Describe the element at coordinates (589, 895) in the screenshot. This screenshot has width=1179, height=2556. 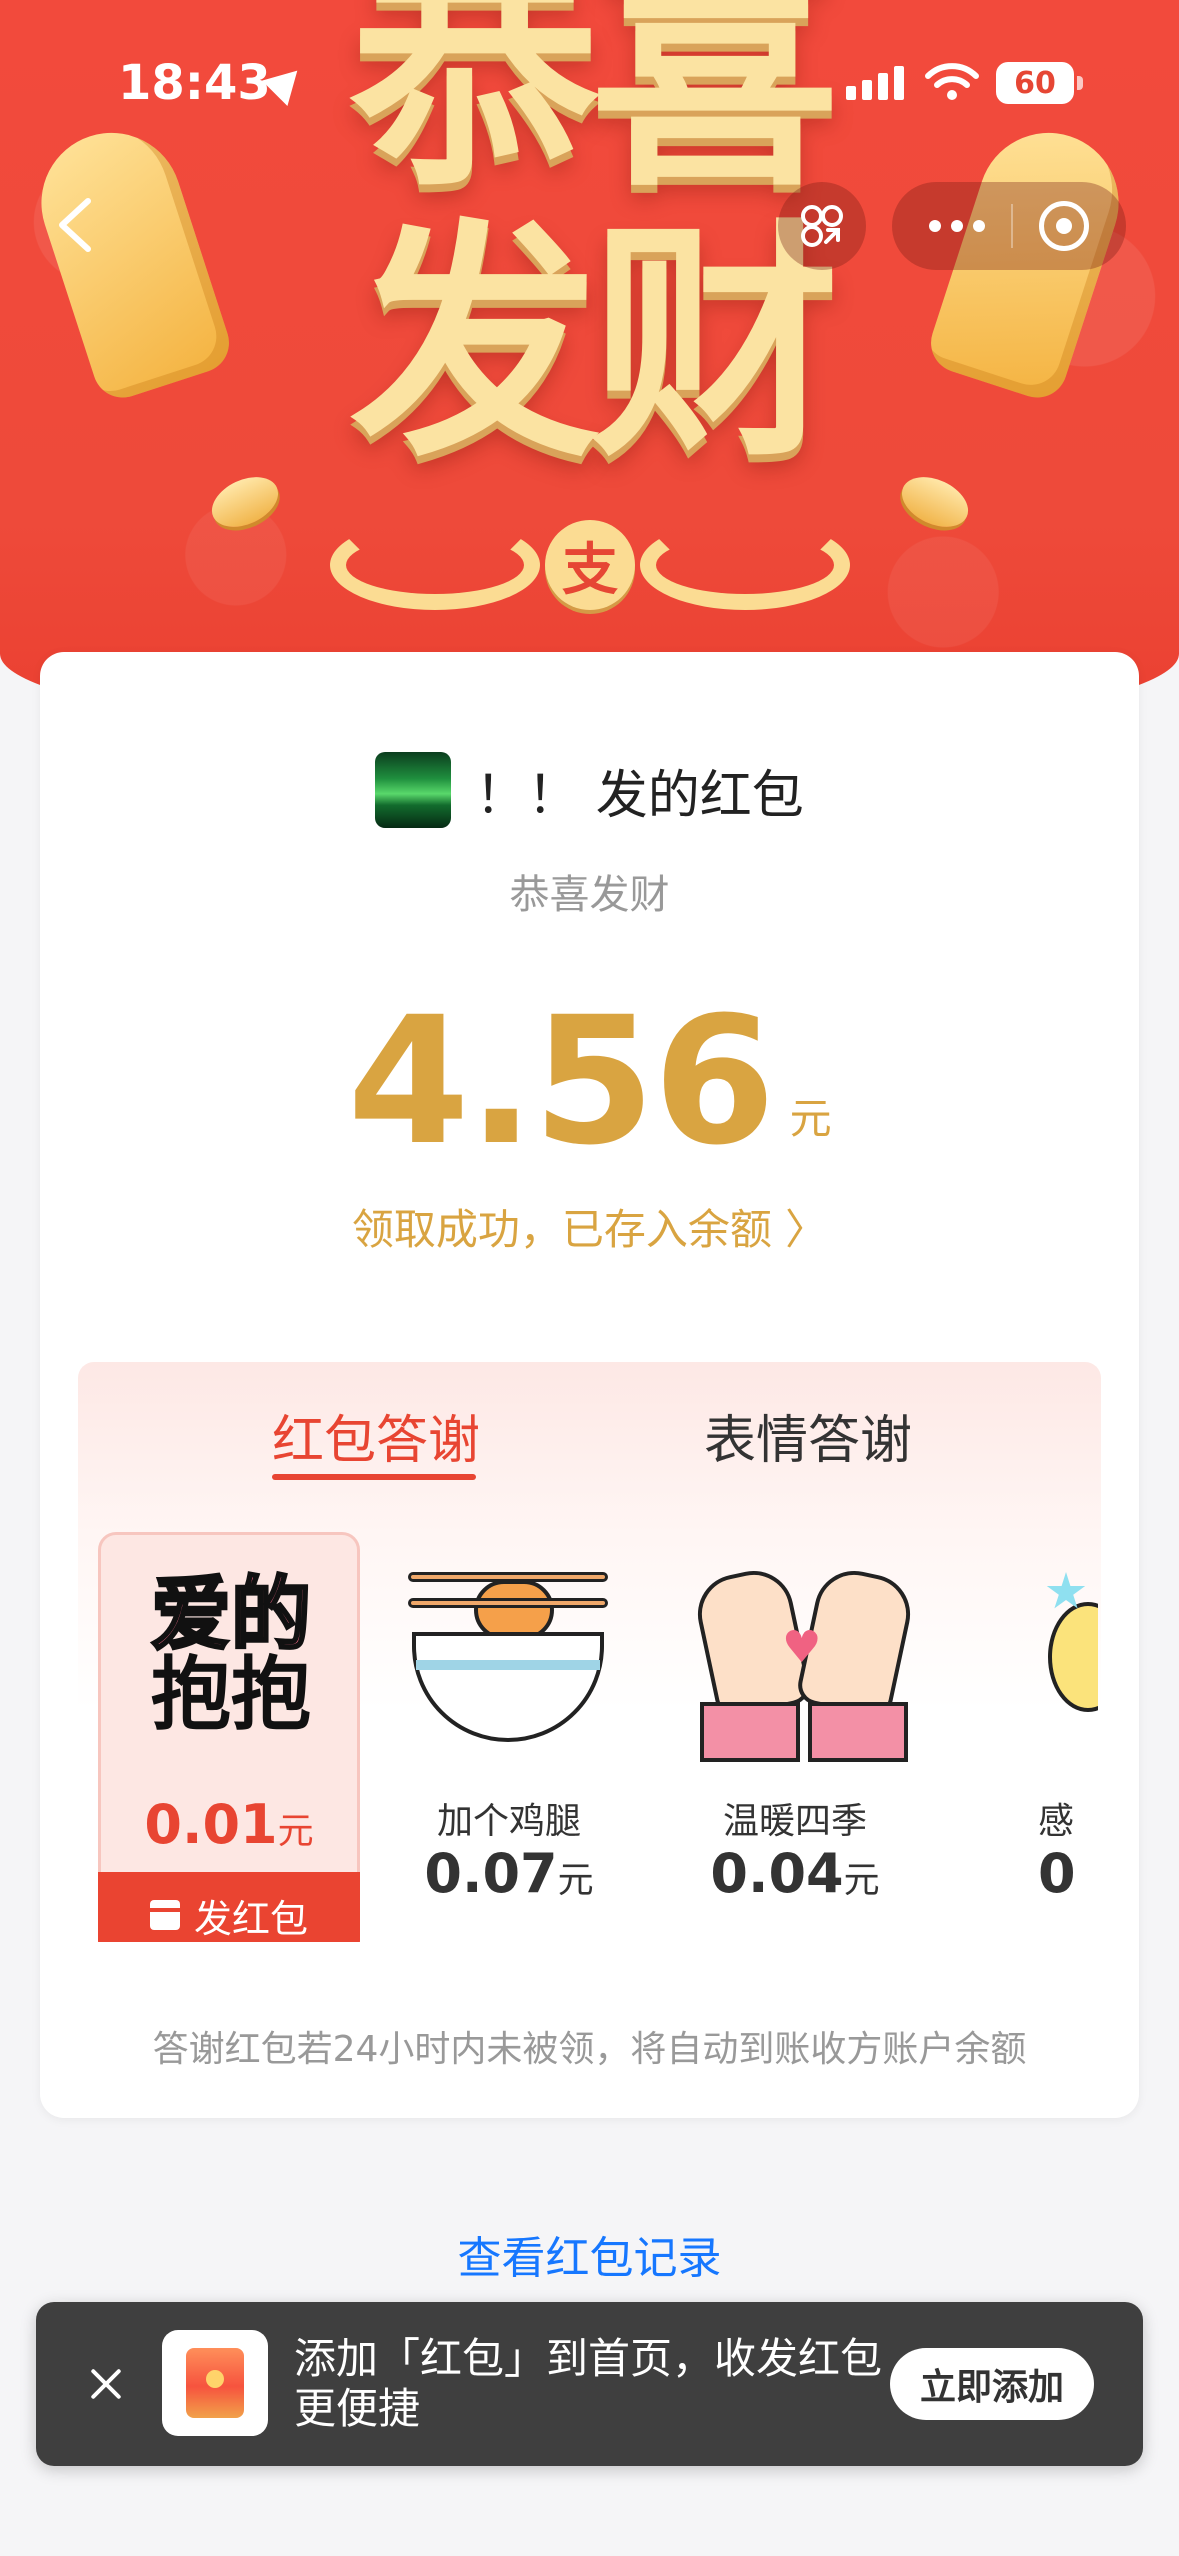
I see `blessing-text: 恭喜发财` at that location.